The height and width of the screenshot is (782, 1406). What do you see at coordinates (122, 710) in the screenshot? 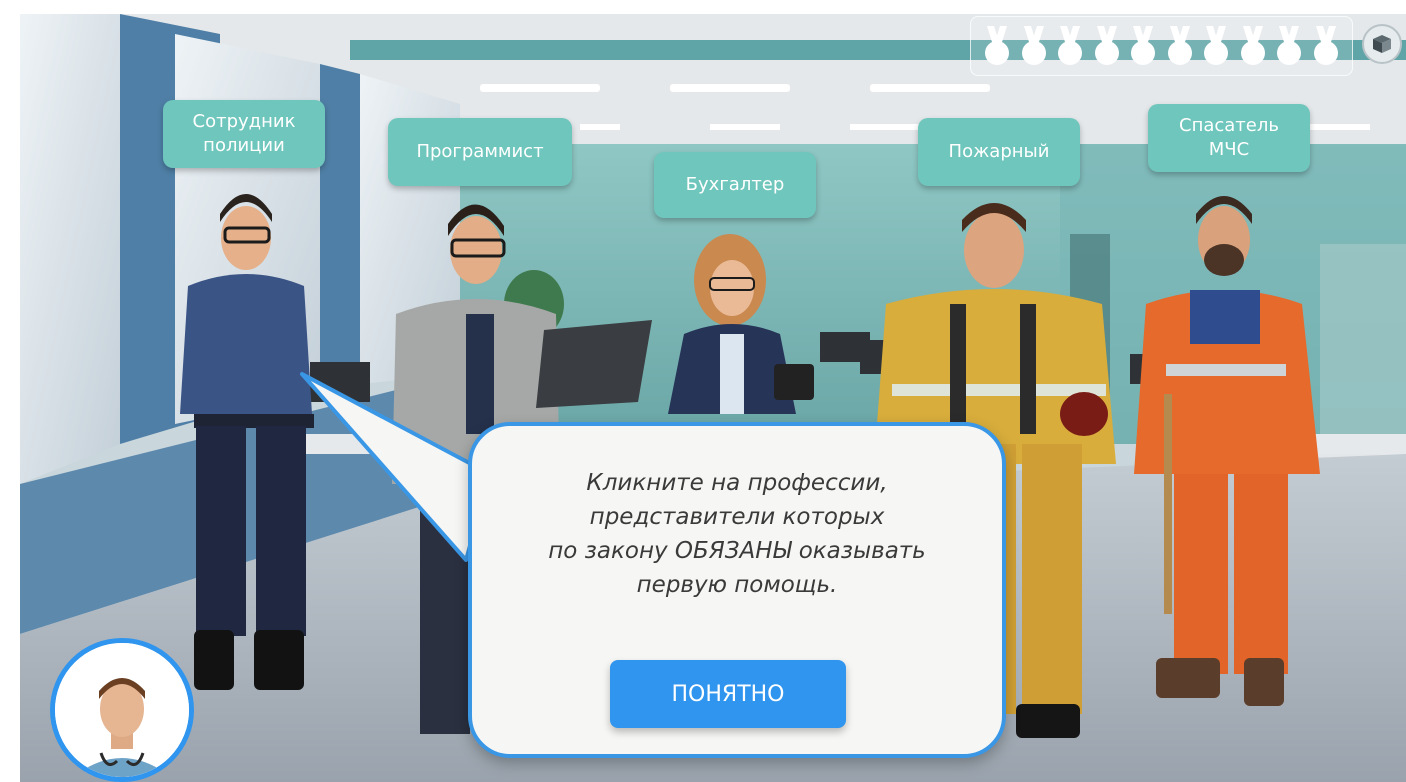
I see `doctor-avatar` at bounding box center [122, 710].